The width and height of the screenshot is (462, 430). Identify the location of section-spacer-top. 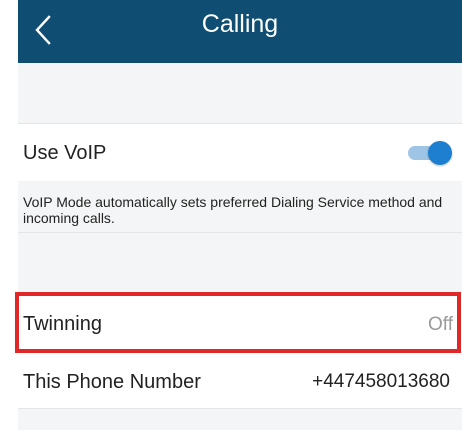
(240, 93).